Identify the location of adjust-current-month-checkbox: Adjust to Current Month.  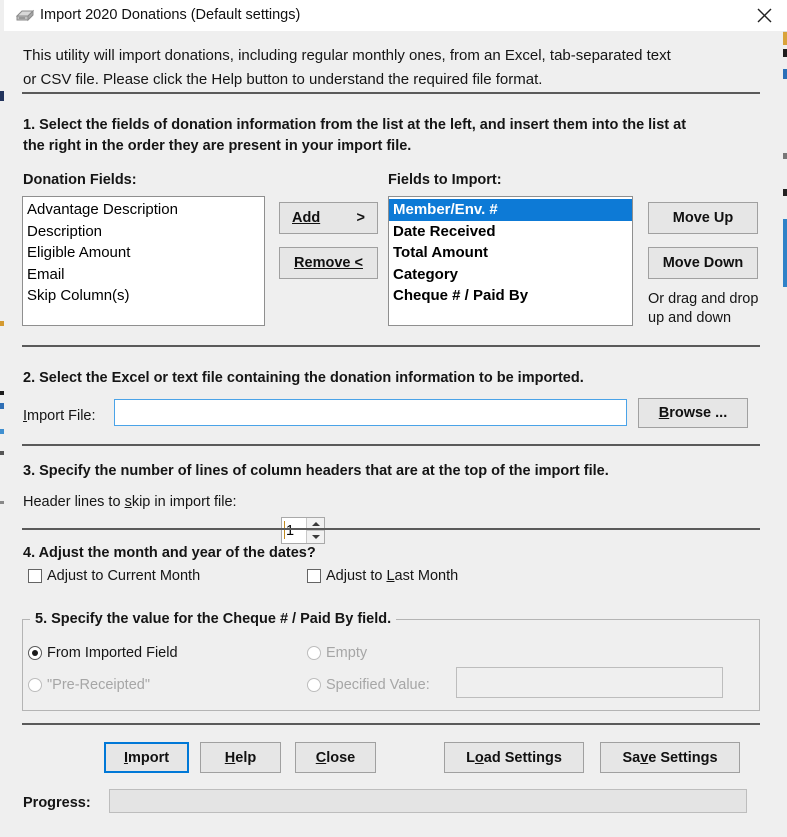
(114, 576).